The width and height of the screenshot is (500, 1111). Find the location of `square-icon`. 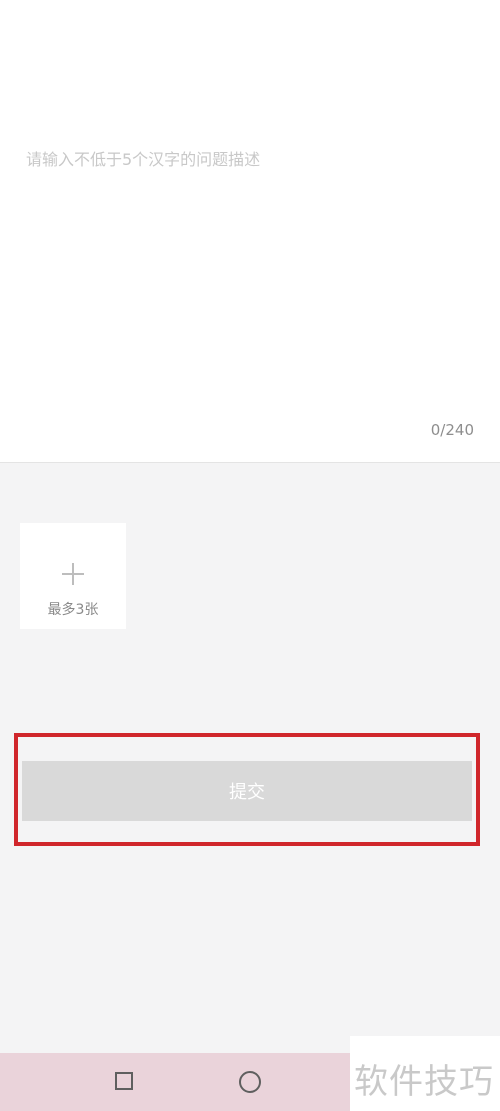

square-icon is located at coordinates (124, 1081).